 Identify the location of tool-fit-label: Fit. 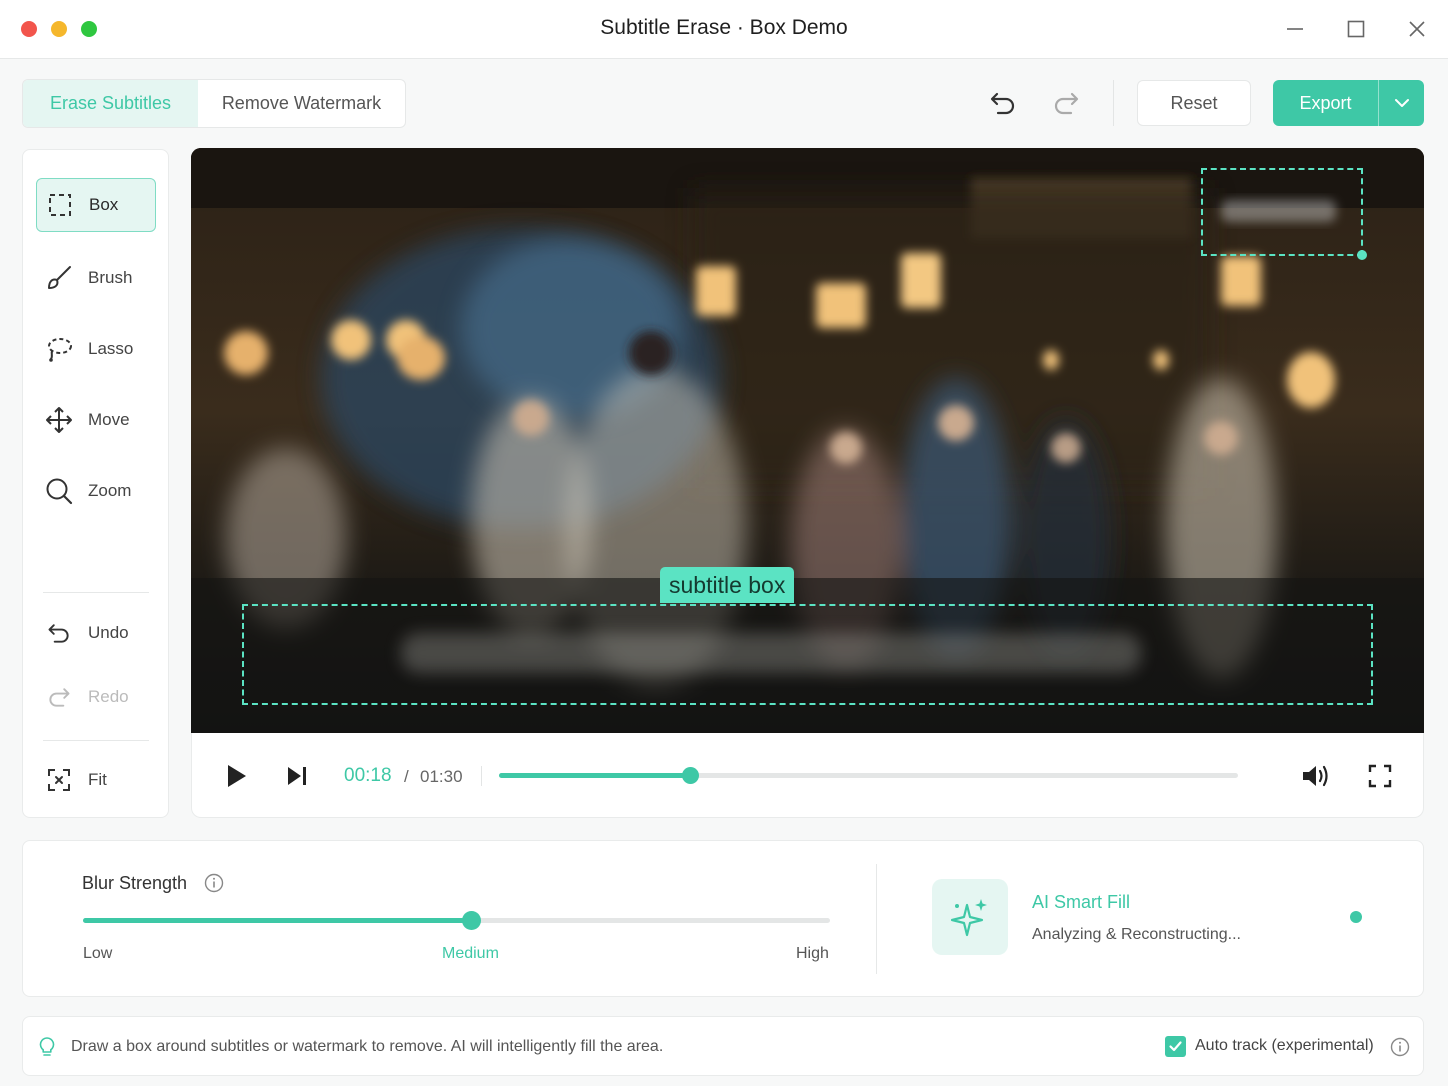
(97, 779).